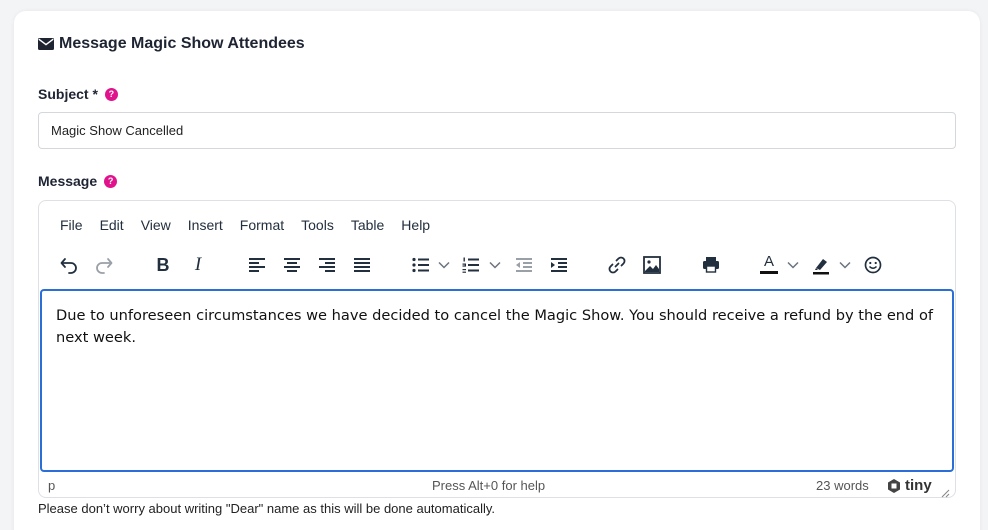 The width and height of the screenshot is (988, 530). What do you see at coordinates (182, 43) in the screenshot?
I see `card-title-text: Message Magic Show Attendees` at bounding box center [182, 43].